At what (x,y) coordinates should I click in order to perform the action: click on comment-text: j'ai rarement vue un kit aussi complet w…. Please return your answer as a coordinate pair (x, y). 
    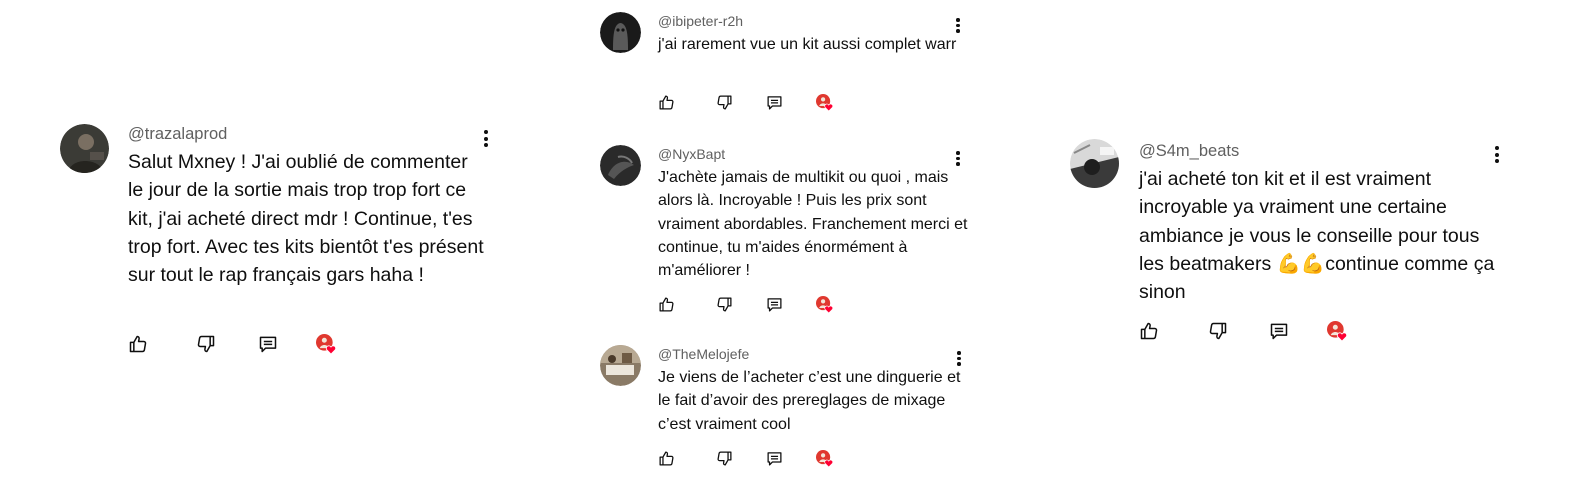
    Looking at the image, I should click on (807, 44).